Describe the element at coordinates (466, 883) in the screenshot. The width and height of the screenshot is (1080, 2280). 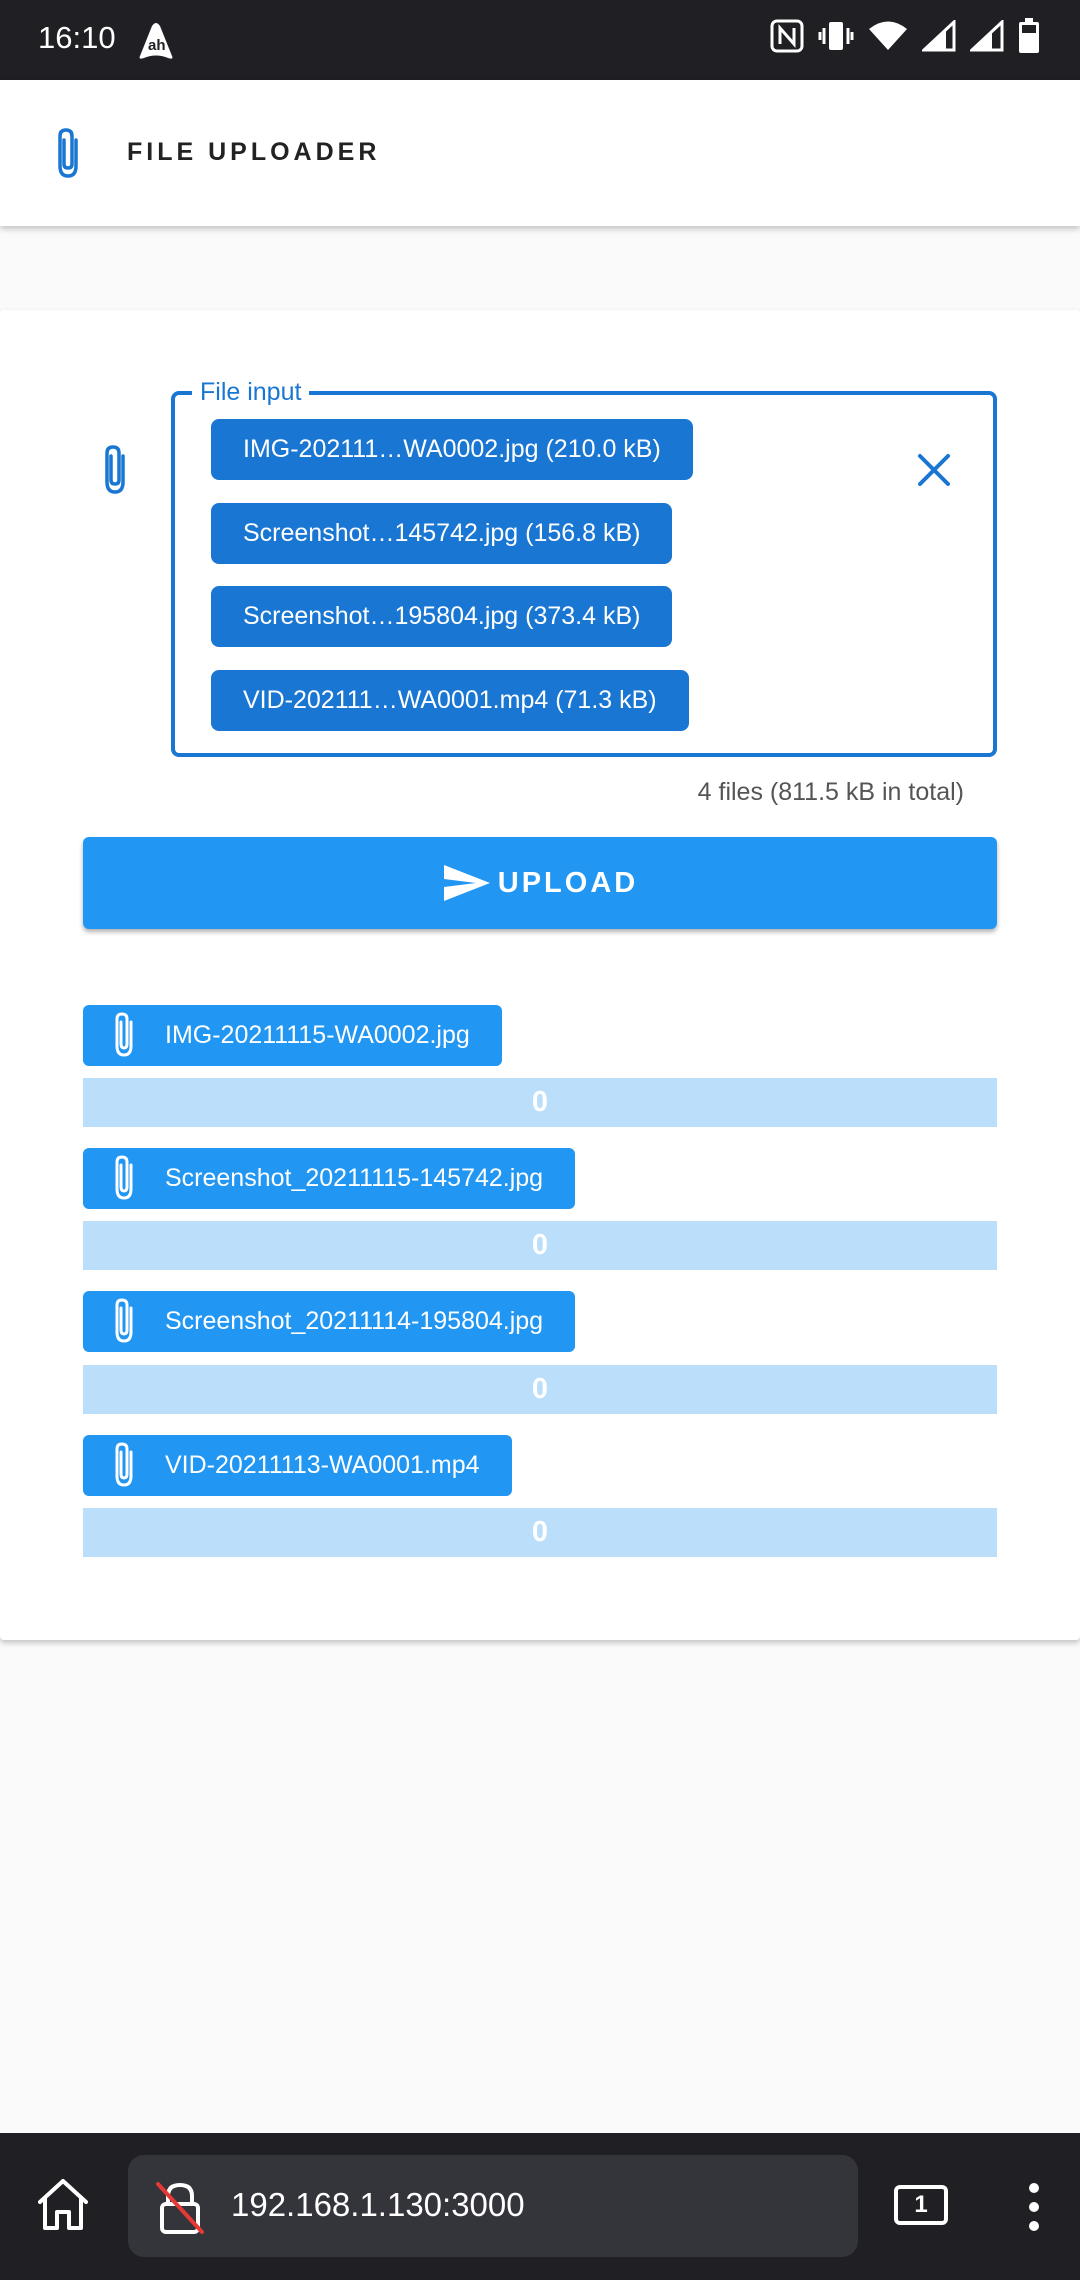
I see `send-icon` at that location.